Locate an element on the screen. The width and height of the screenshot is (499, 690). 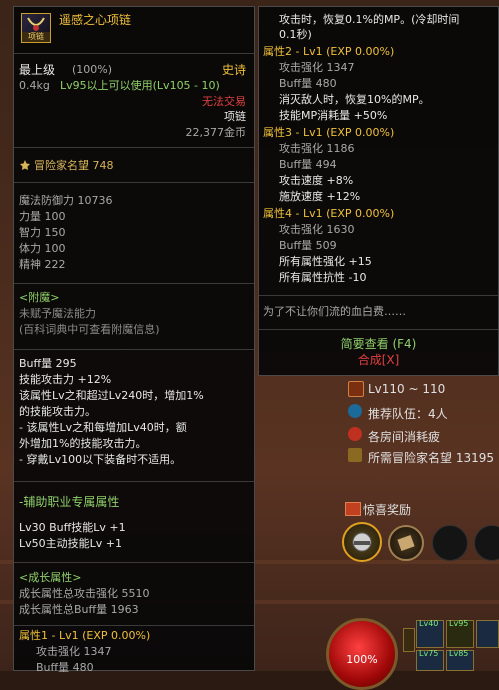
dungeon-level-row: Lv110 ~ 110 is located at coordinates (423, 389).